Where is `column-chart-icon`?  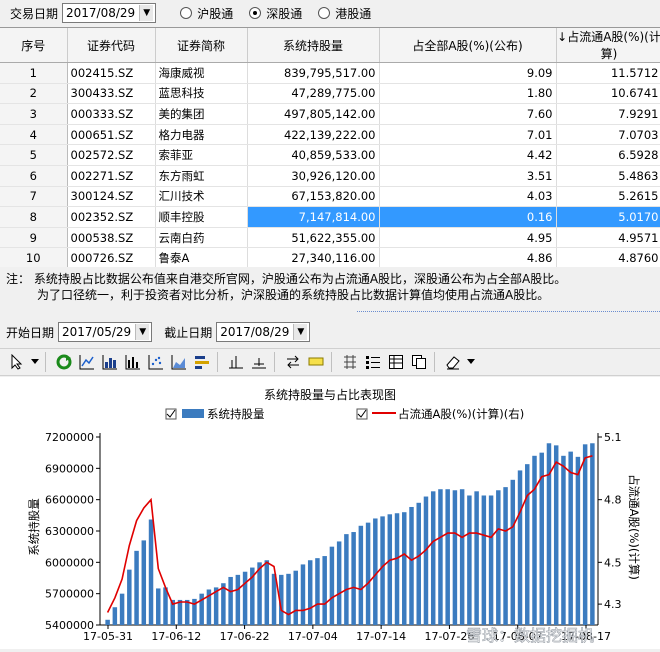
column-chart-icon is located at coordinates (133, 362).